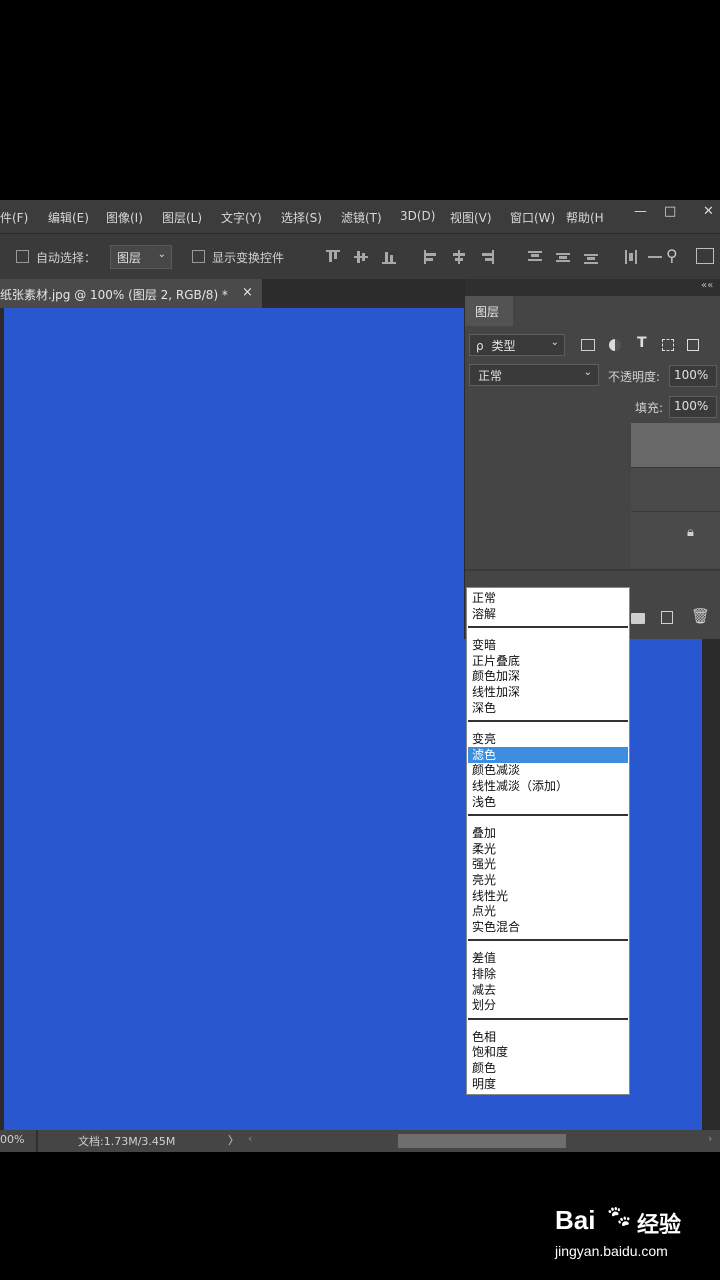  I want to click on layers-tab-label: 图层, so click(487, 312).